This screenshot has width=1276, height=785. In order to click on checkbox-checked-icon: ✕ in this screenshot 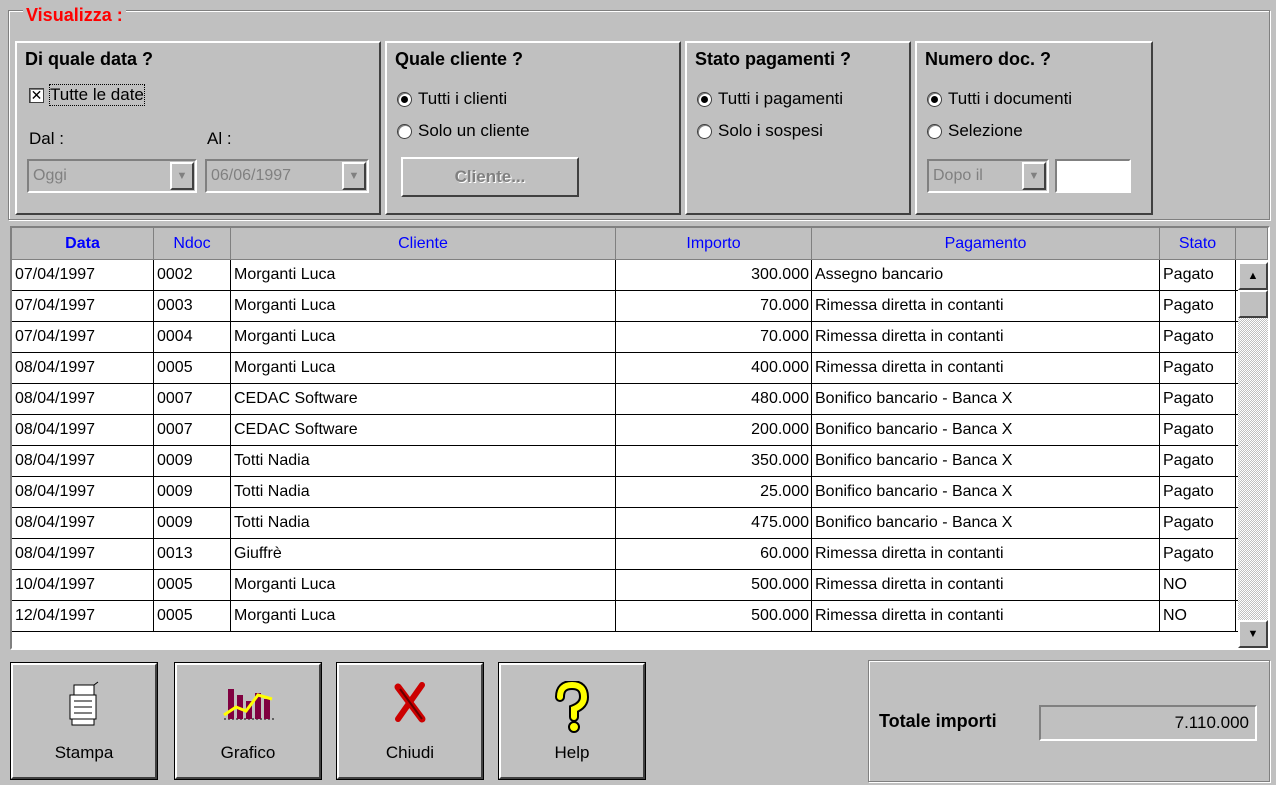, I will do `click(36, 94)`.